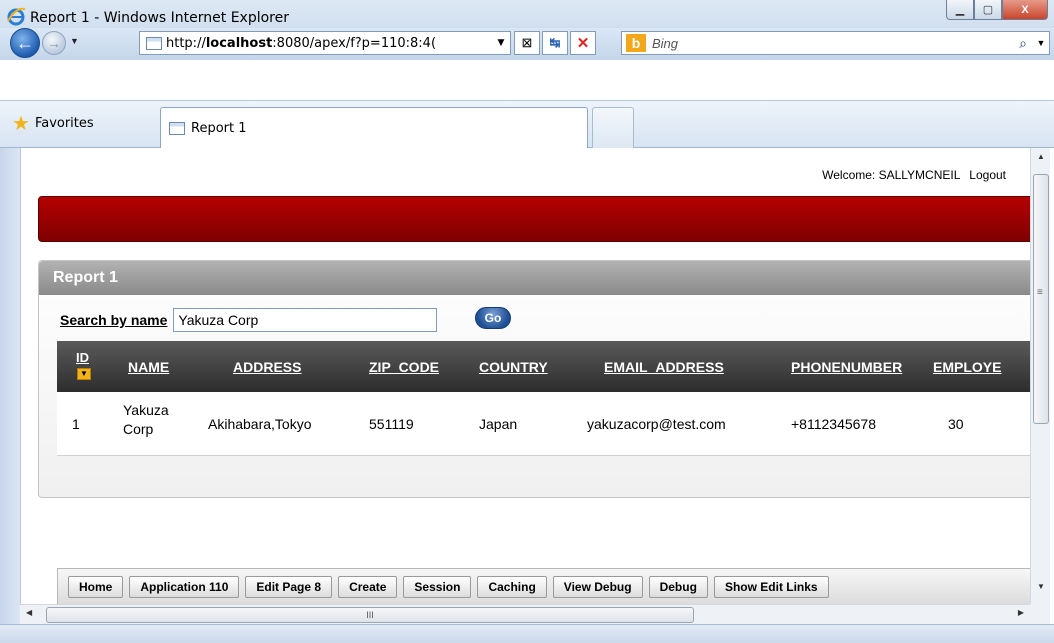 The image size is (1054, 643). Describe the element at coordinates (493, 318) in the screenshot. I see `go-button: Go` at that location.